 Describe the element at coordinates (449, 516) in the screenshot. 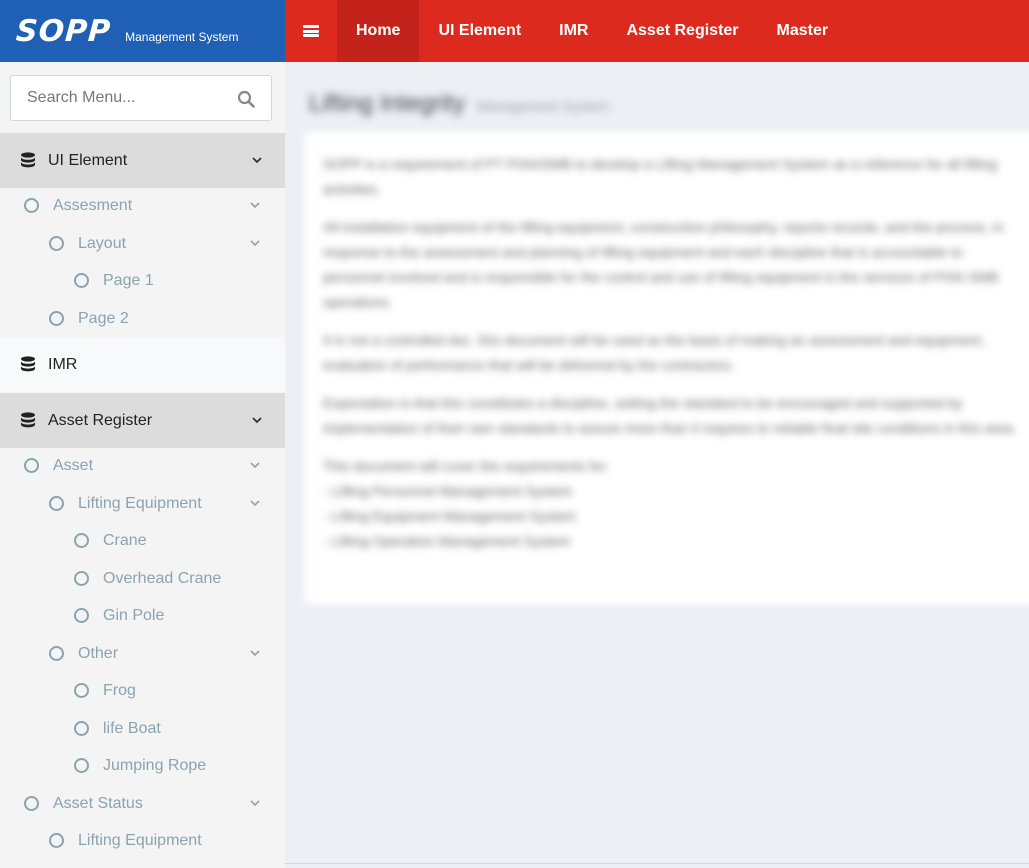

I see `list-item: - Lifting Equipment Management System` at that location.